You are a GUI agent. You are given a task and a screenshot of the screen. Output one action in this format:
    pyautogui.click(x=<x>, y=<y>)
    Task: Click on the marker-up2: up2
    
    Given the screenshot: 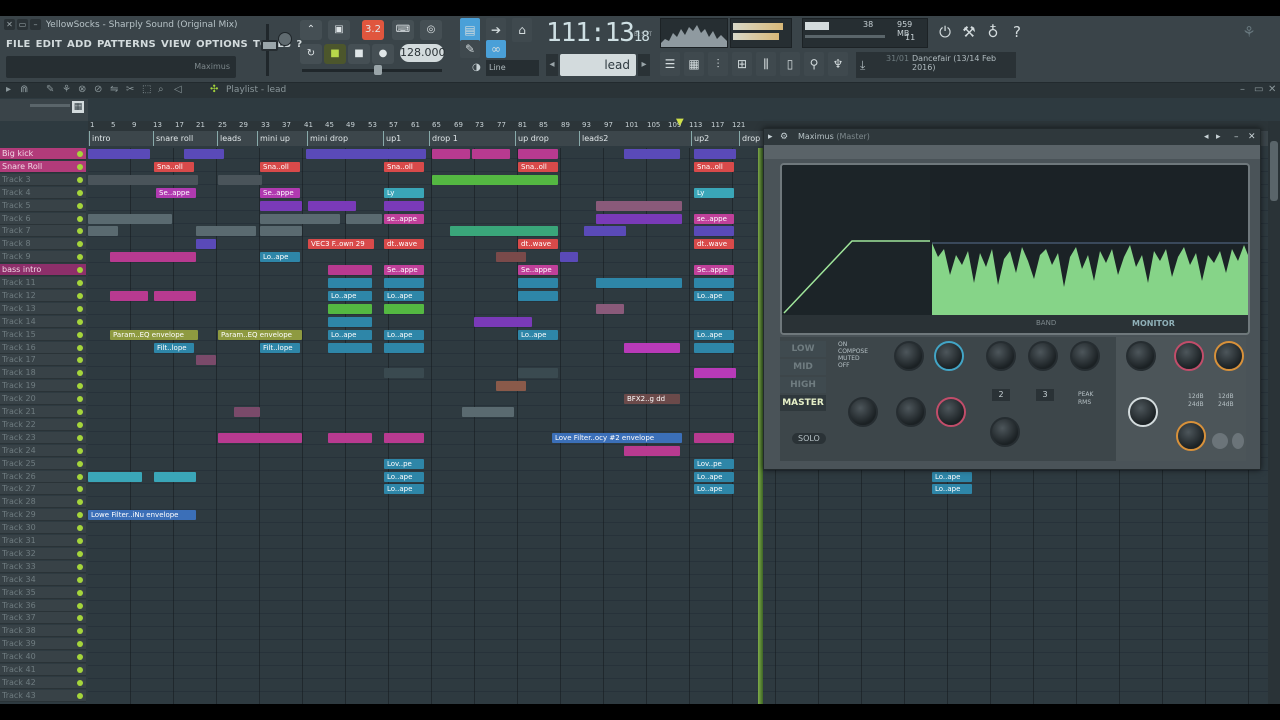 What is the action you would take?
    pyautogui.click(x=699, y=138)
    